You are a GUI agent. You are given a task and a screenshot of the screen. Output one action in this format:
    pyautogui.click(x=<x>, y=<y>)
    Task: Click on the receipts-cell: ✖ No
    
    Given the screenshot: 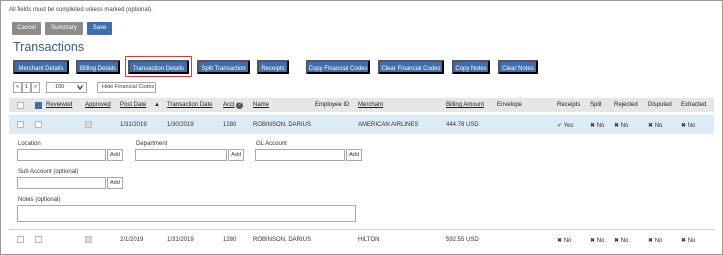 What is the action you would take?
    pyautogui.click(x=564, y=240)
    